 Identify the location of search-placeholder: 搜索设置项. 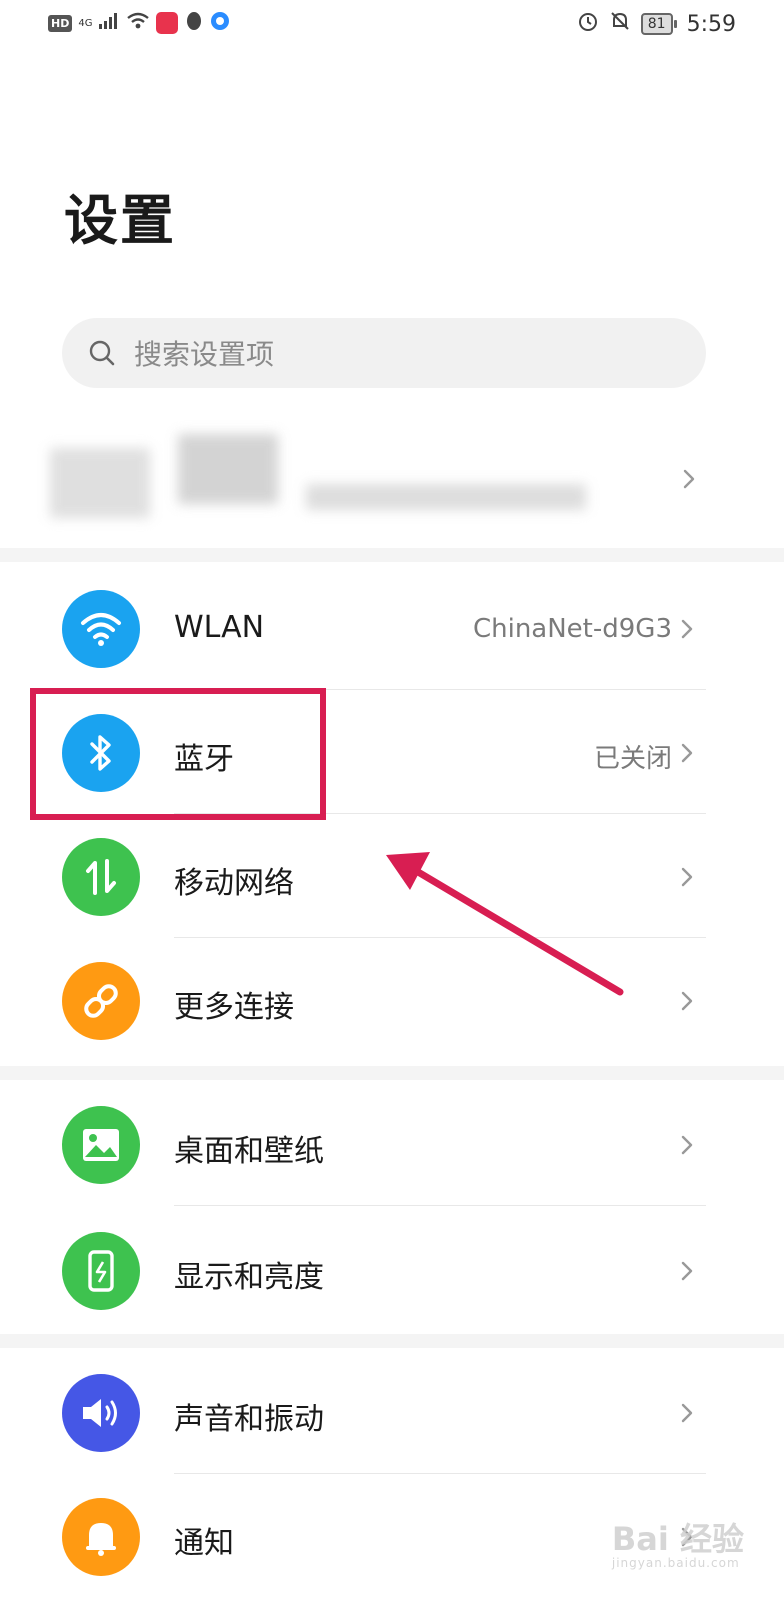
(204, 354).